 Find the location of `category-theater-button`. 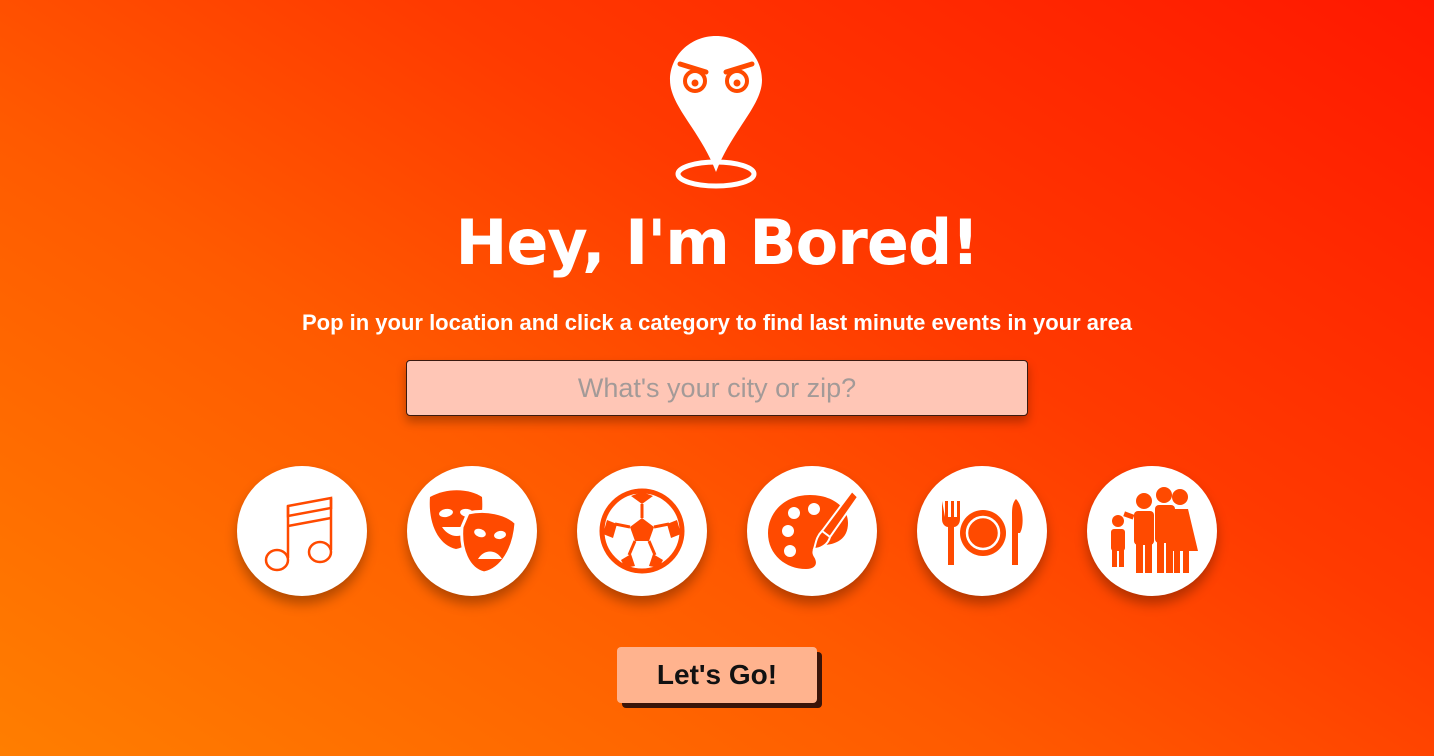

category-theater-button is located at coordinates (472, 531).